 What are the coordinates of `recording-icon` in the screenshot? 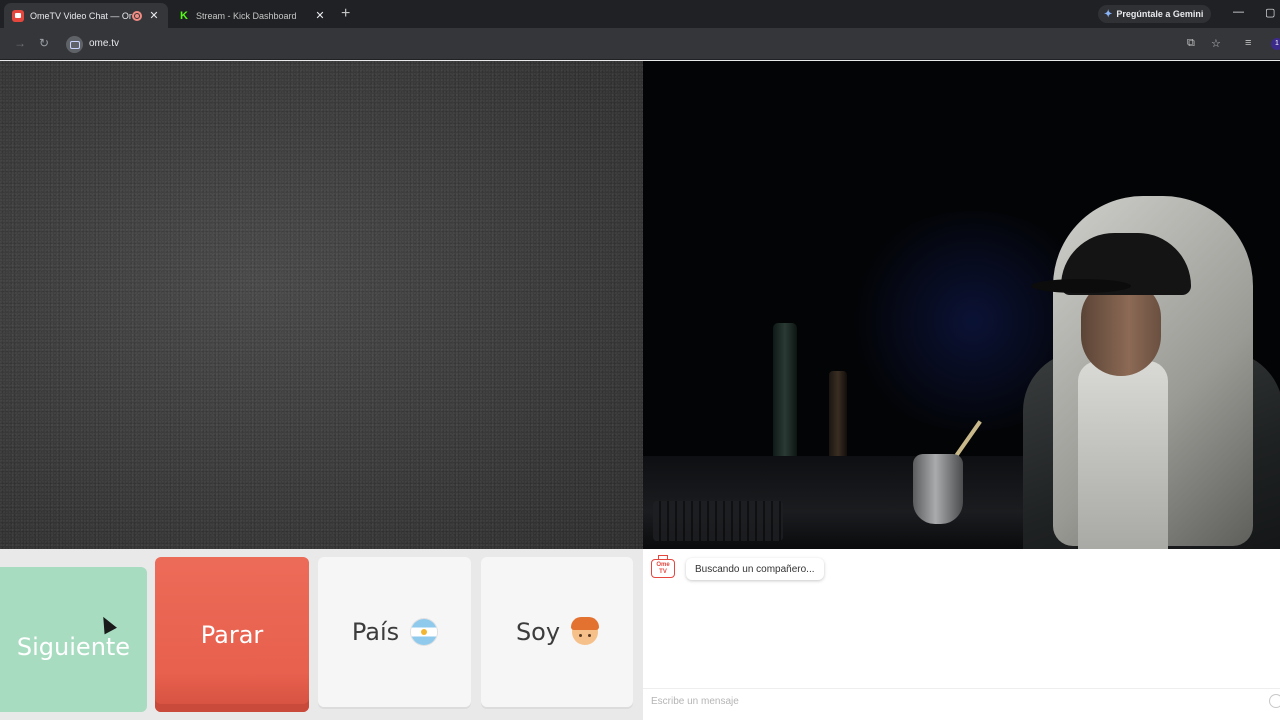 It's located at (137, 15).